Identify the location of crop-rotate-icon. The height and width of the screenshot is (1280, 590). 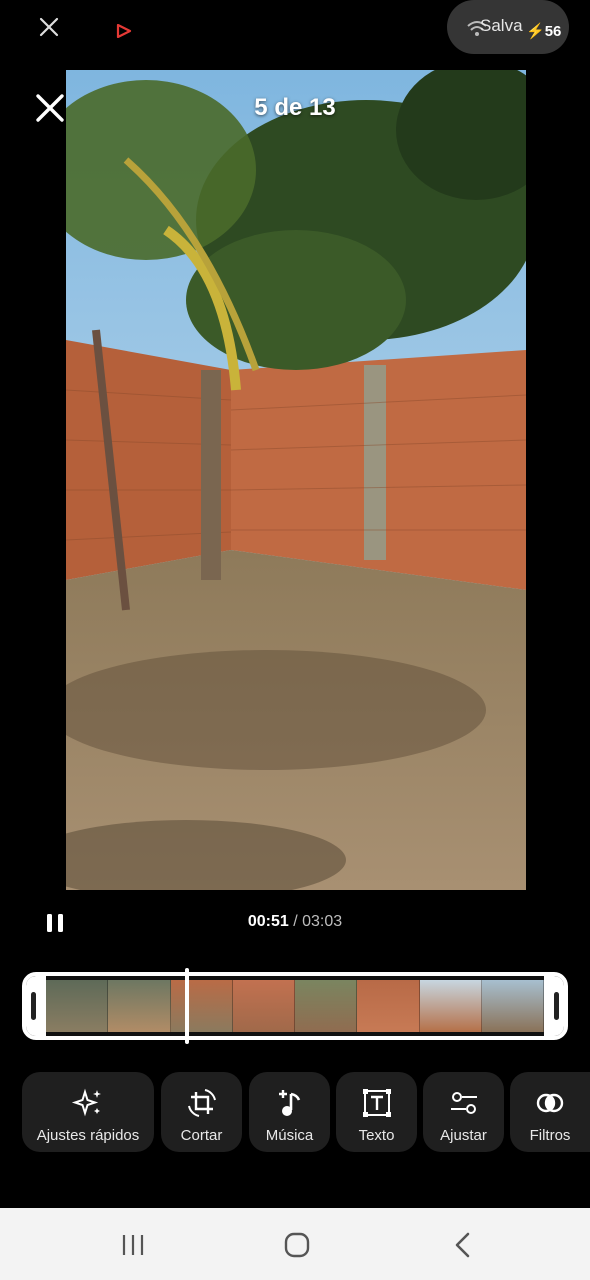
(201, 1103).